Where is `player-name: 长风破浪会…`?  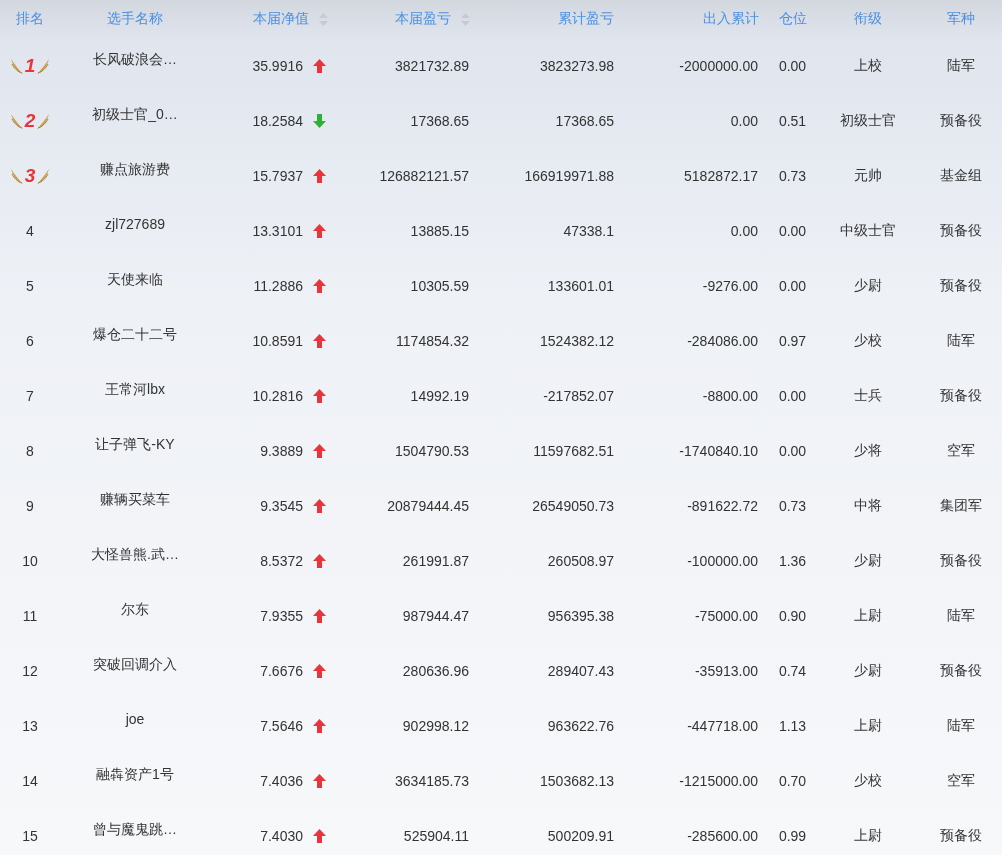 player-name: 长风破浪会… is located at coordinates (135, 60).